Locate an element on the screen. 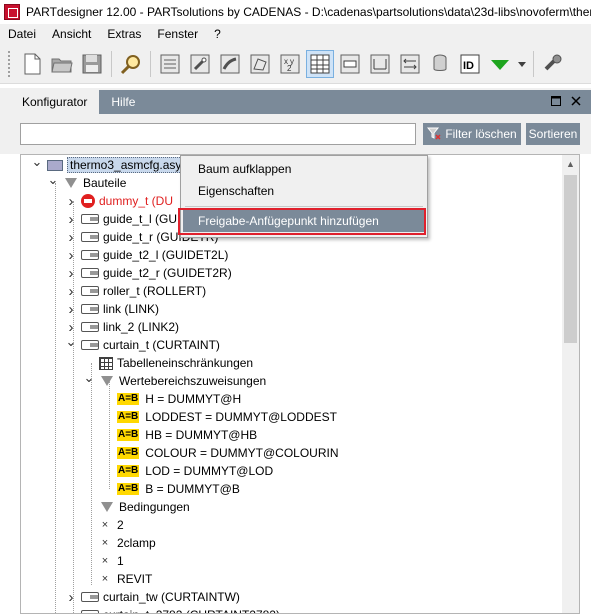 The width and height of the screenshot is (591, 614). properties-icon is located at coordinates (170, 64).